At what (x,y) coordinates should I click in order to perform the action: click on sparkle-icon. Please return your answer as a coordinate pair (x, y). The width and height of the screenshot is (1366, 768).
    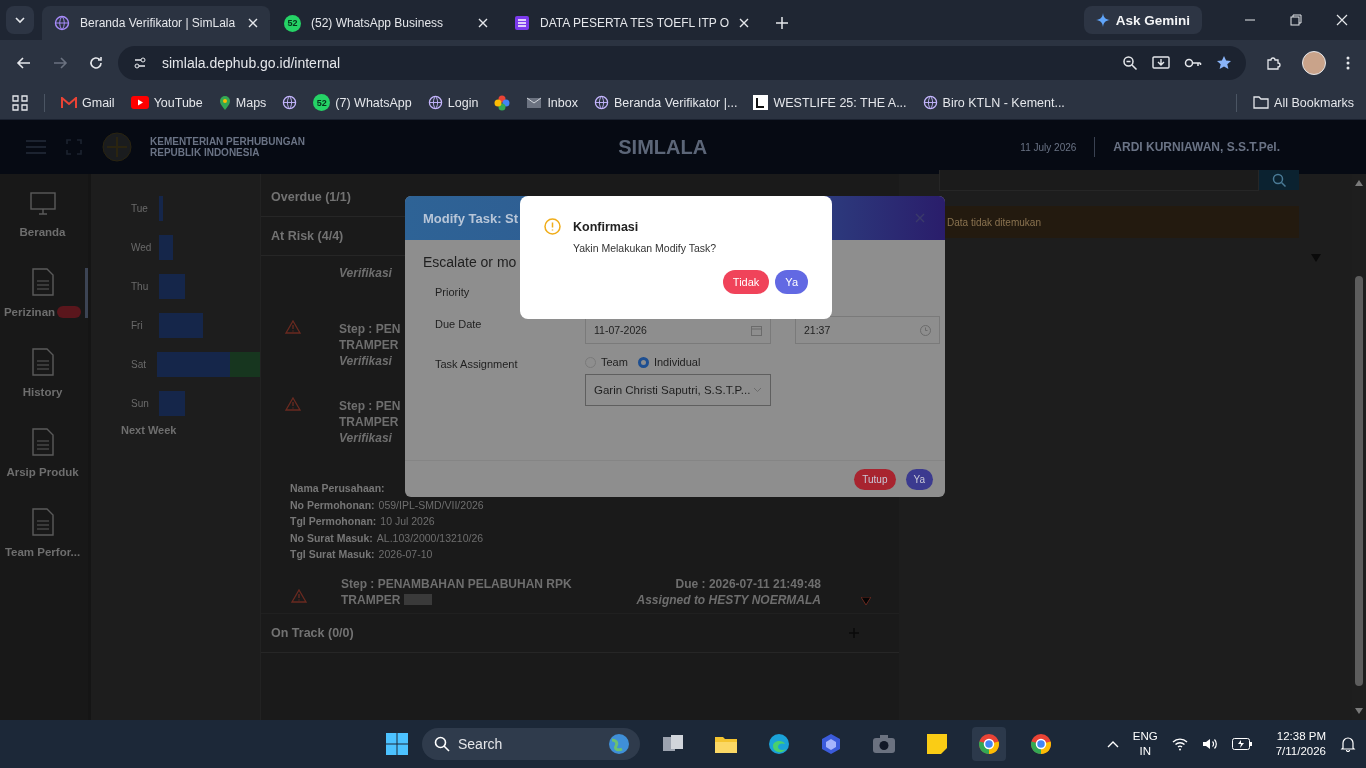
    Looking at the image, I should click on (1102, 20).